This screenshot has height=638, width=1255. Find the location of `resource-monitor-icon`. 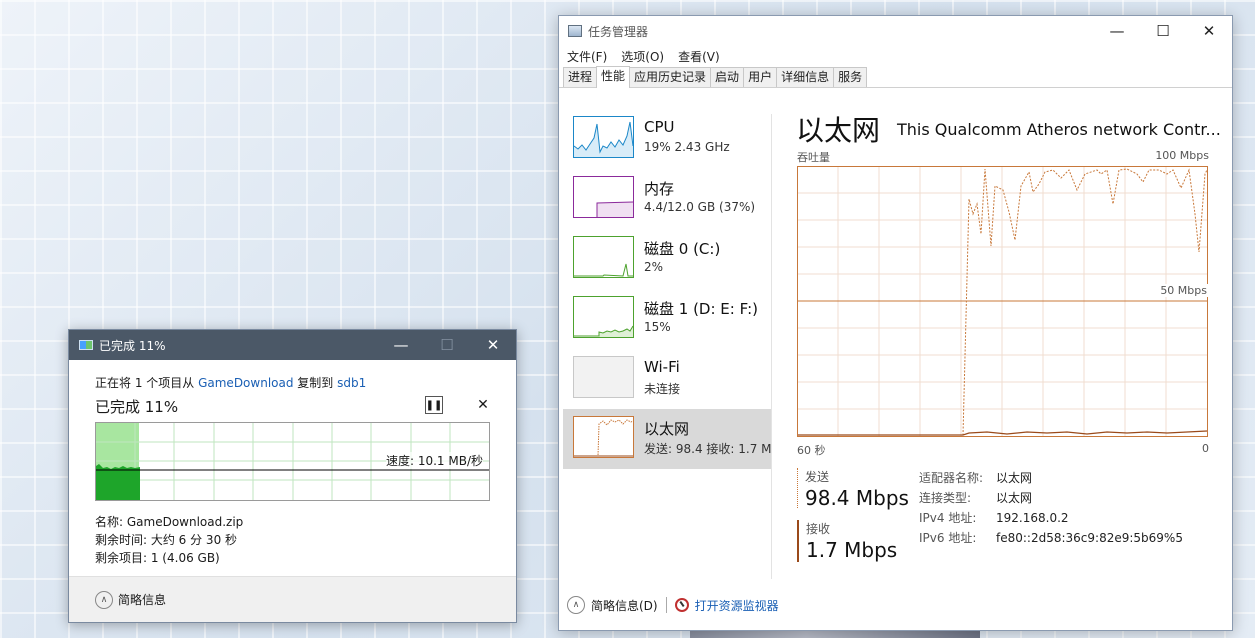

resource-monitor-icon is located at coordinates (682, 605).